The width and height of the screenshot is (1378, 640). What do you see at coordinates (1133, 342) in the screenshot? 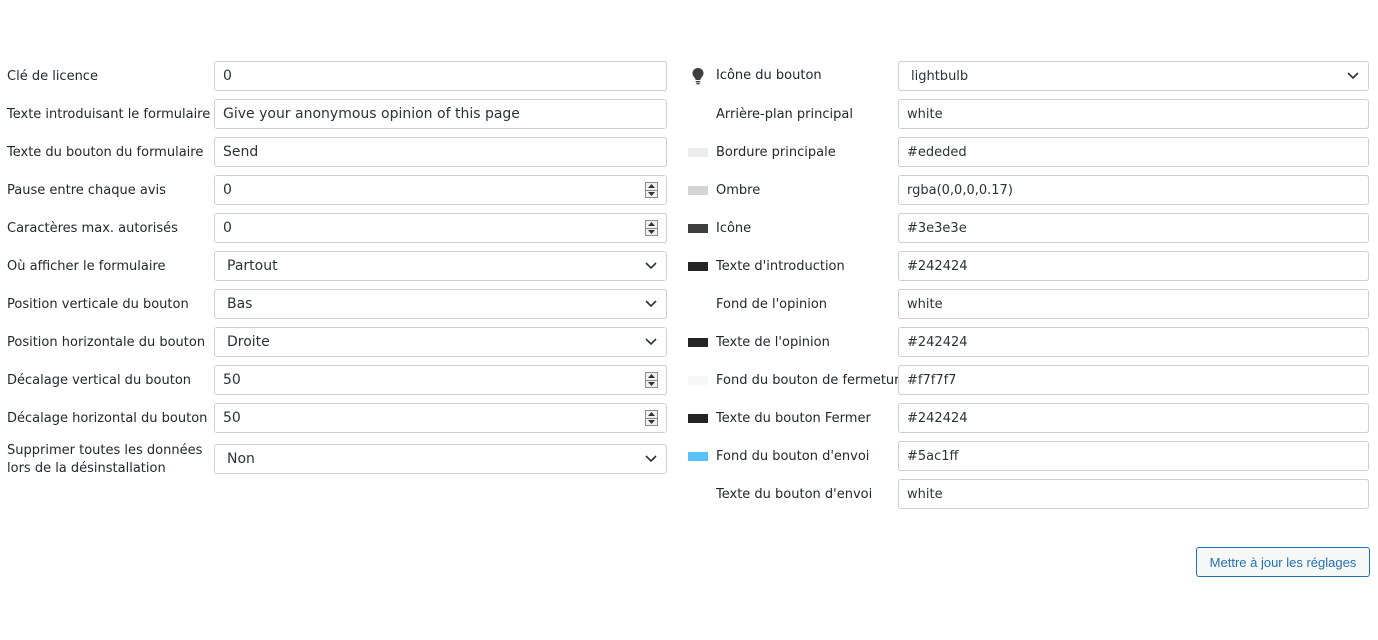
I see `opinion-text-input: #242424` at bounding box center [1133, 342].